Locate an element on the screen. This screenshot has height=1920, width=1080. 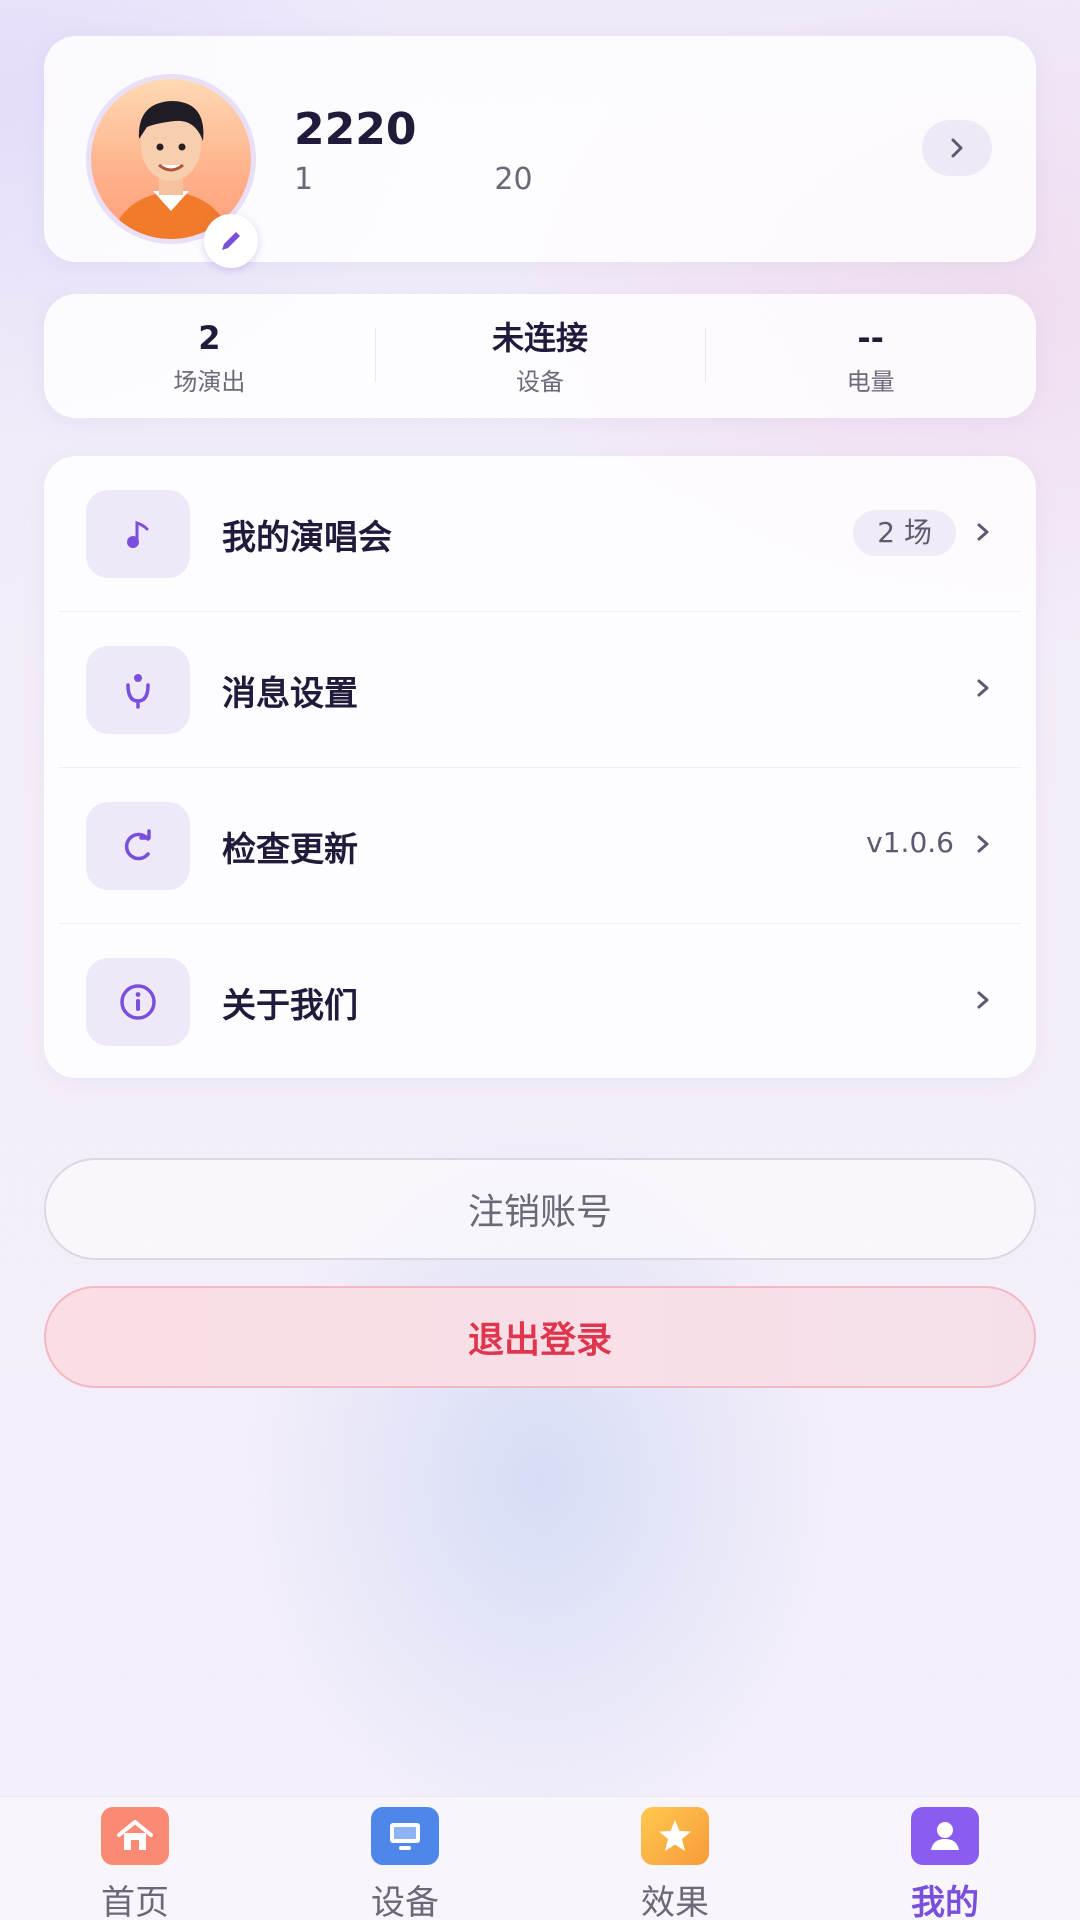
stat-label: 设备 is located at coordinates (540, 382).